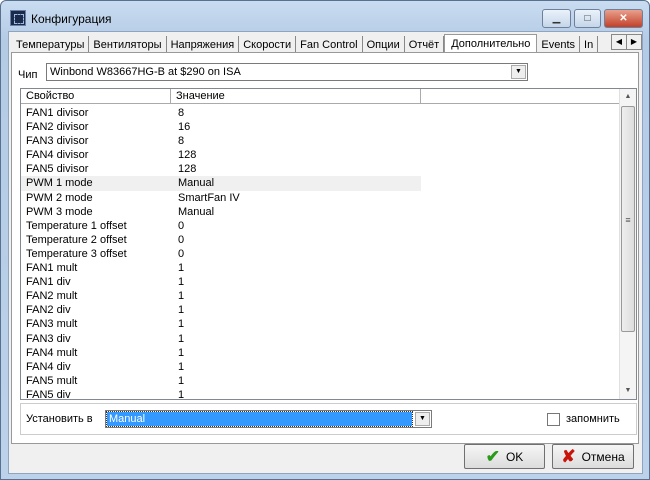 The image size is (650, 480). Describe the element at coordinates (320, 240) in the screenshot. I see `table-row: Temperature 2 offset 0` at that location.